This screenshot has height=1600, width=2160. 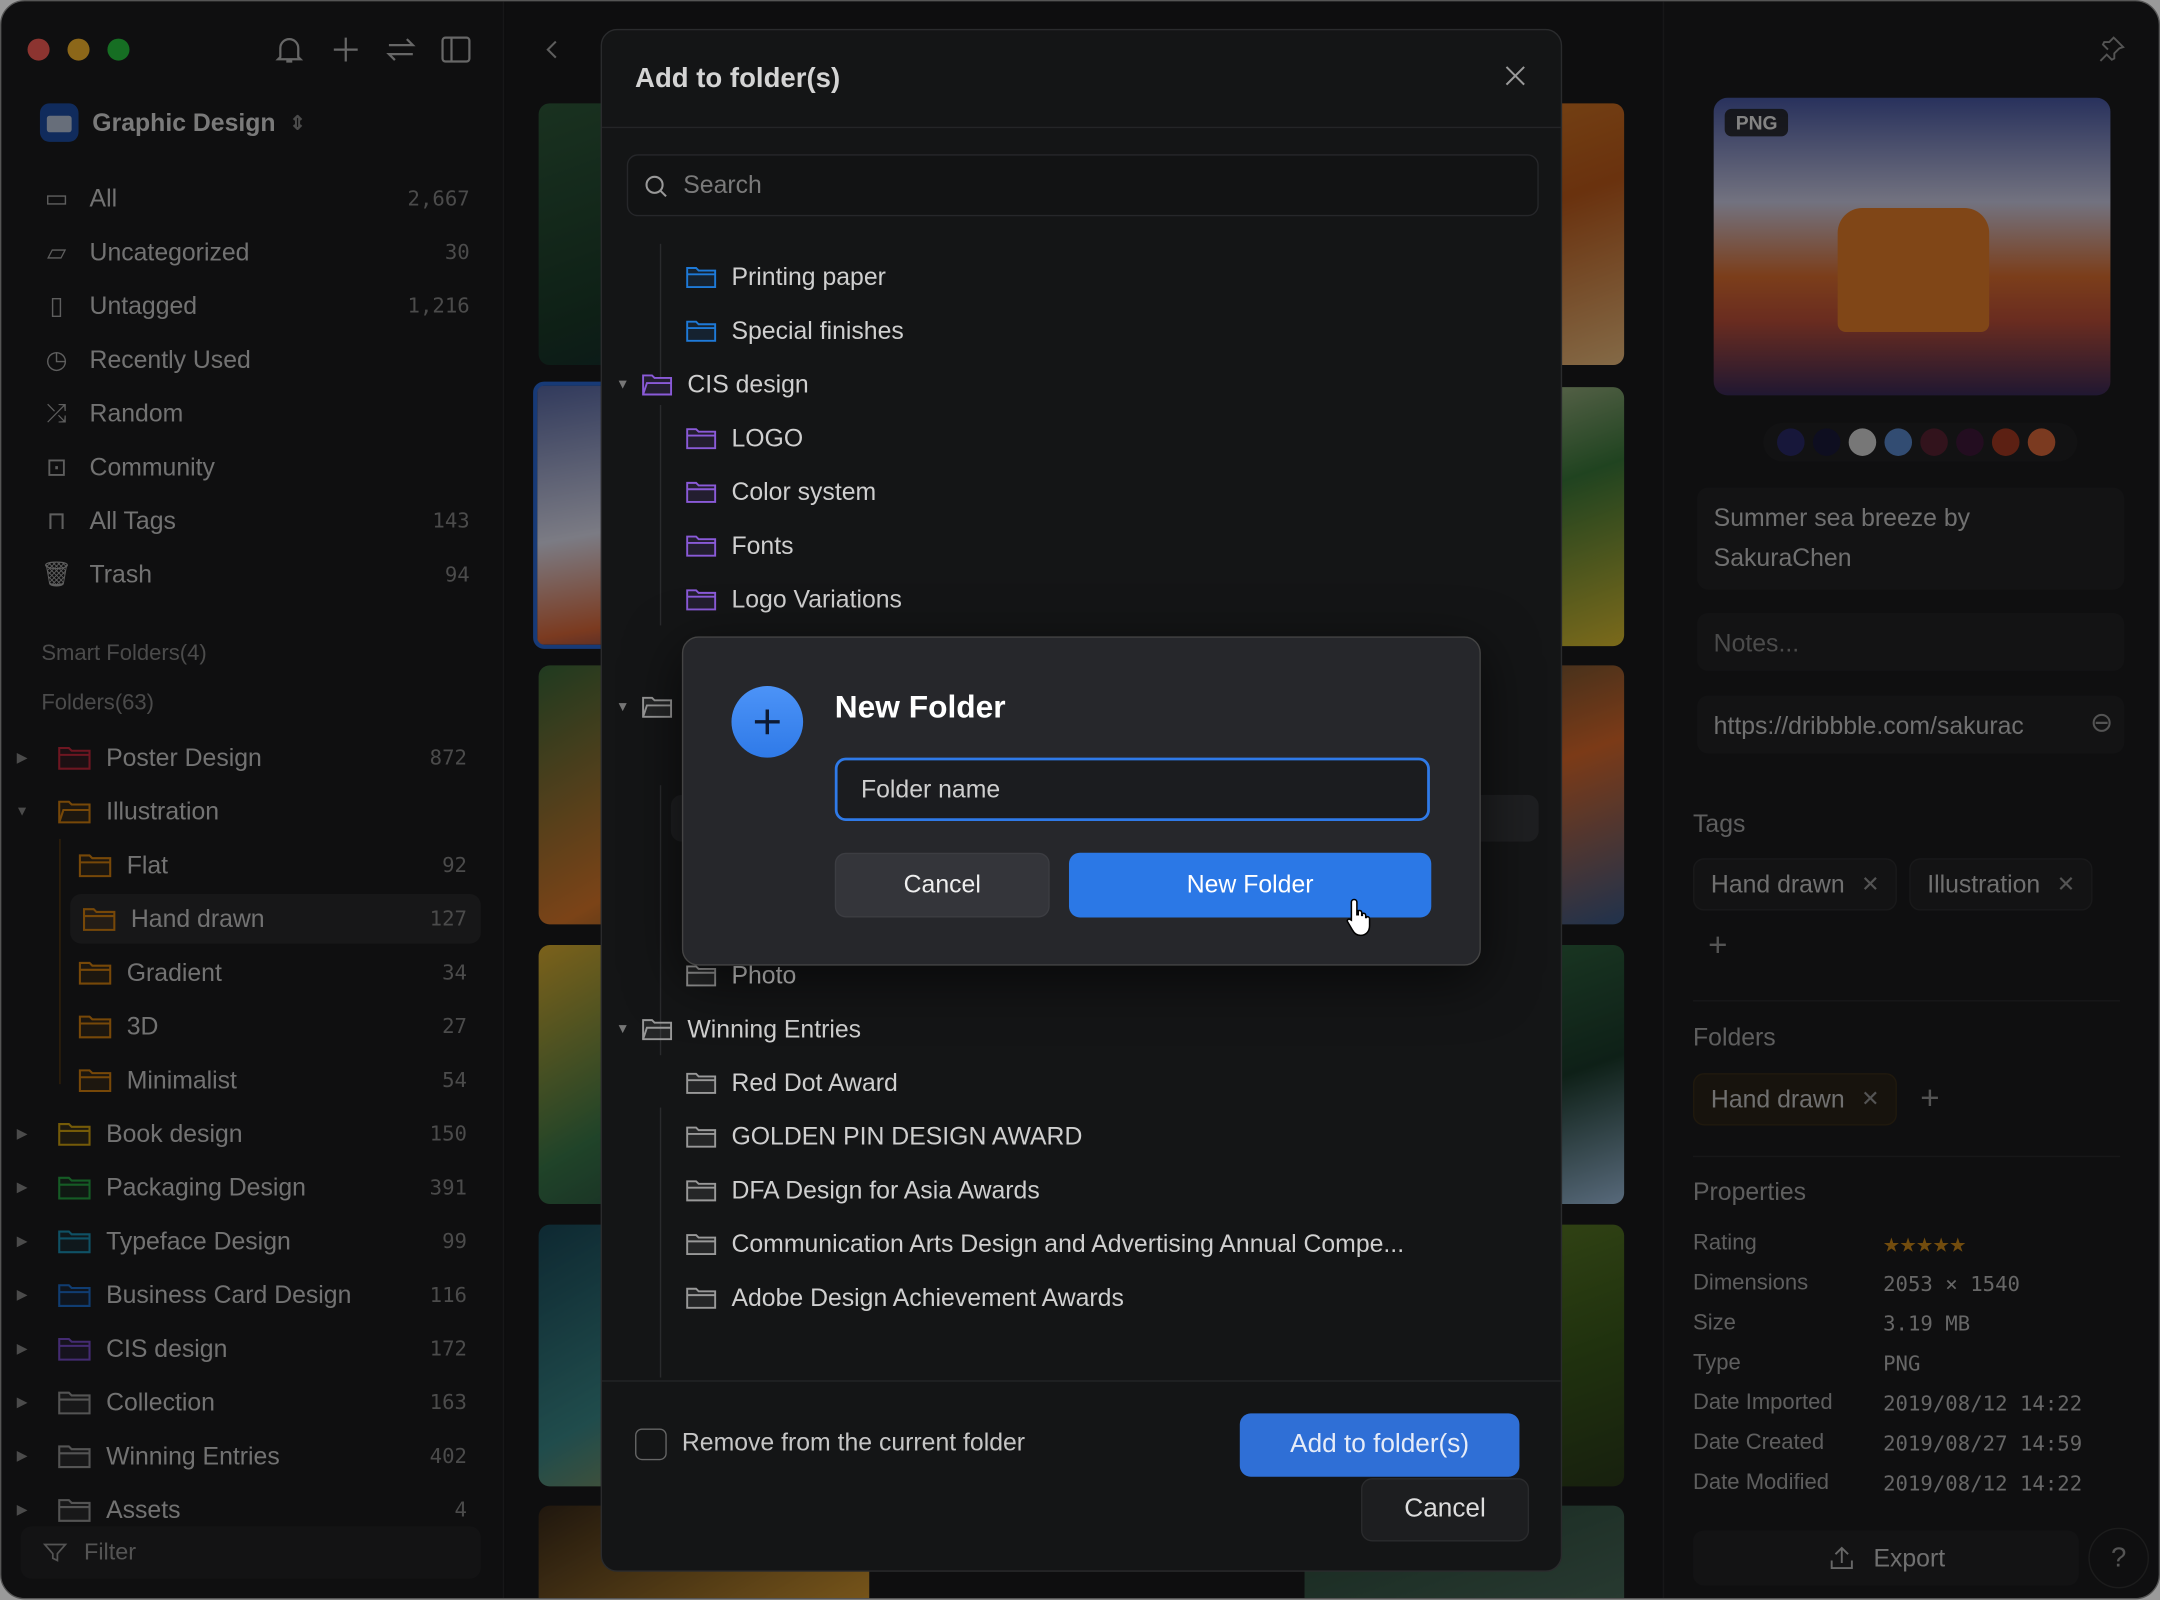 I want to click on url-field: https://dribbble.com/sakurac ⊖, so click(x=1911, y=724).